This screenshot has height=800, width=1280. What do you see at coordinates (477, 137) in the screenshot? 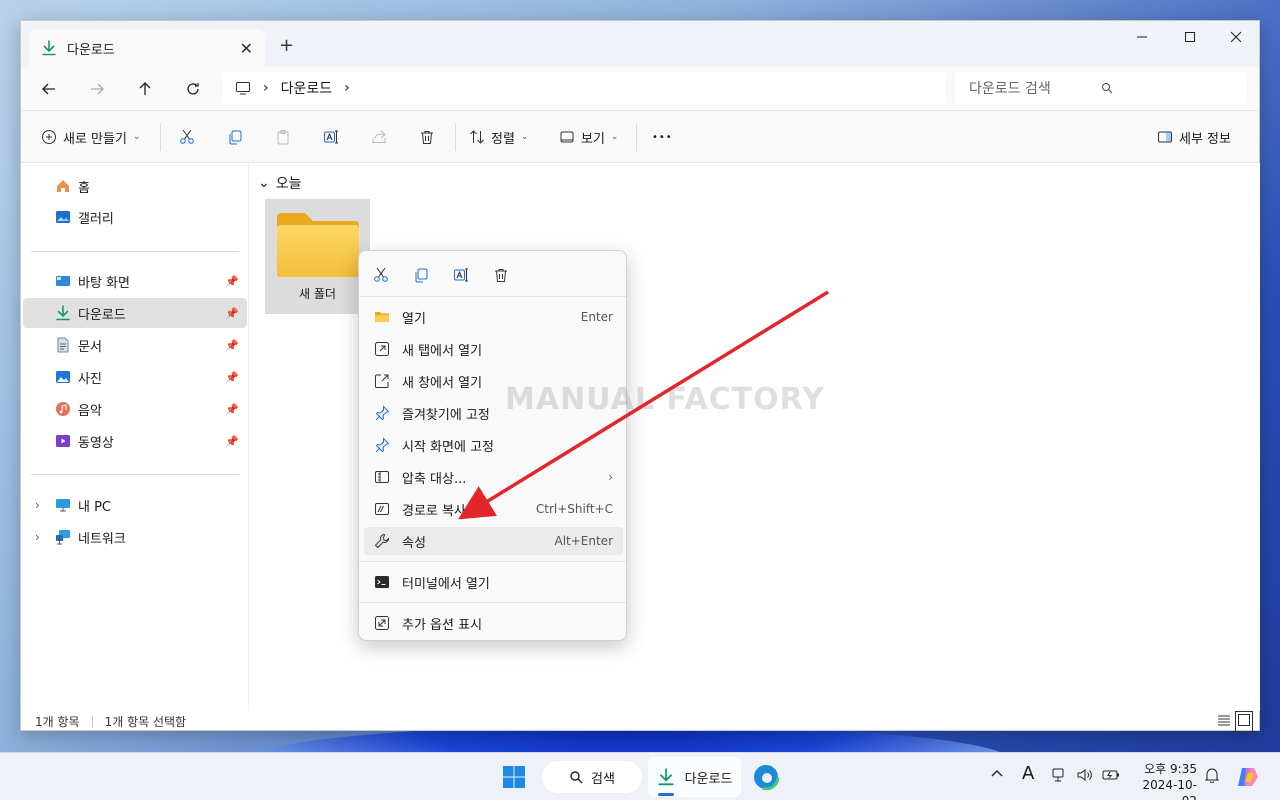
I see `sort-icon` at bounding box center [477, 137].